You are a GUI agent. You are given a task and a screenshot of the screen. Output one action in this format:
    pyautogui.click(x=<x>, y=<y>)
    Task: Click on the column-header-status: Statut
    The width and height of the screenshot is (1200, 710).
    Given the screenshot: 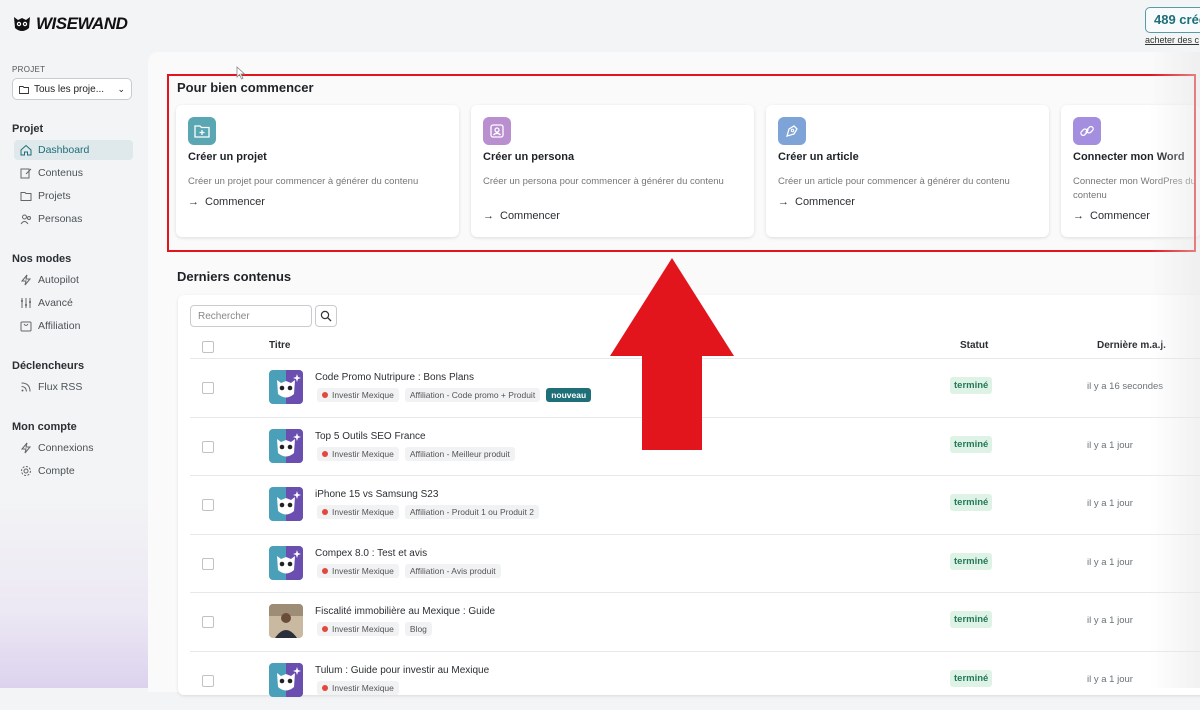 What is the action you would take?
    pyautogui.click(x=974, y=345)
    